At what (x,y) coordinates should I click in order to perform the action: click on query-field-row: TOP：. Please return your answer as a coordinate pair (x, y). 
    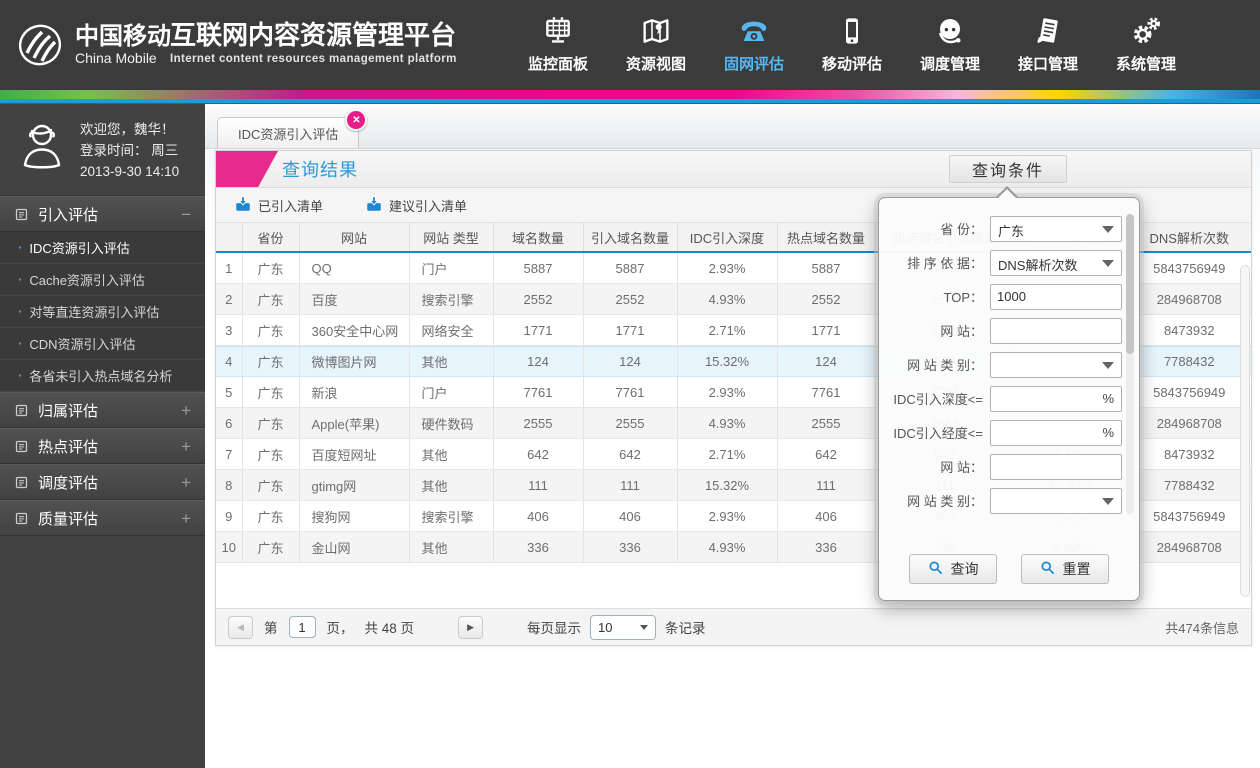
    Looking at the image, I should click on (1001, 296).